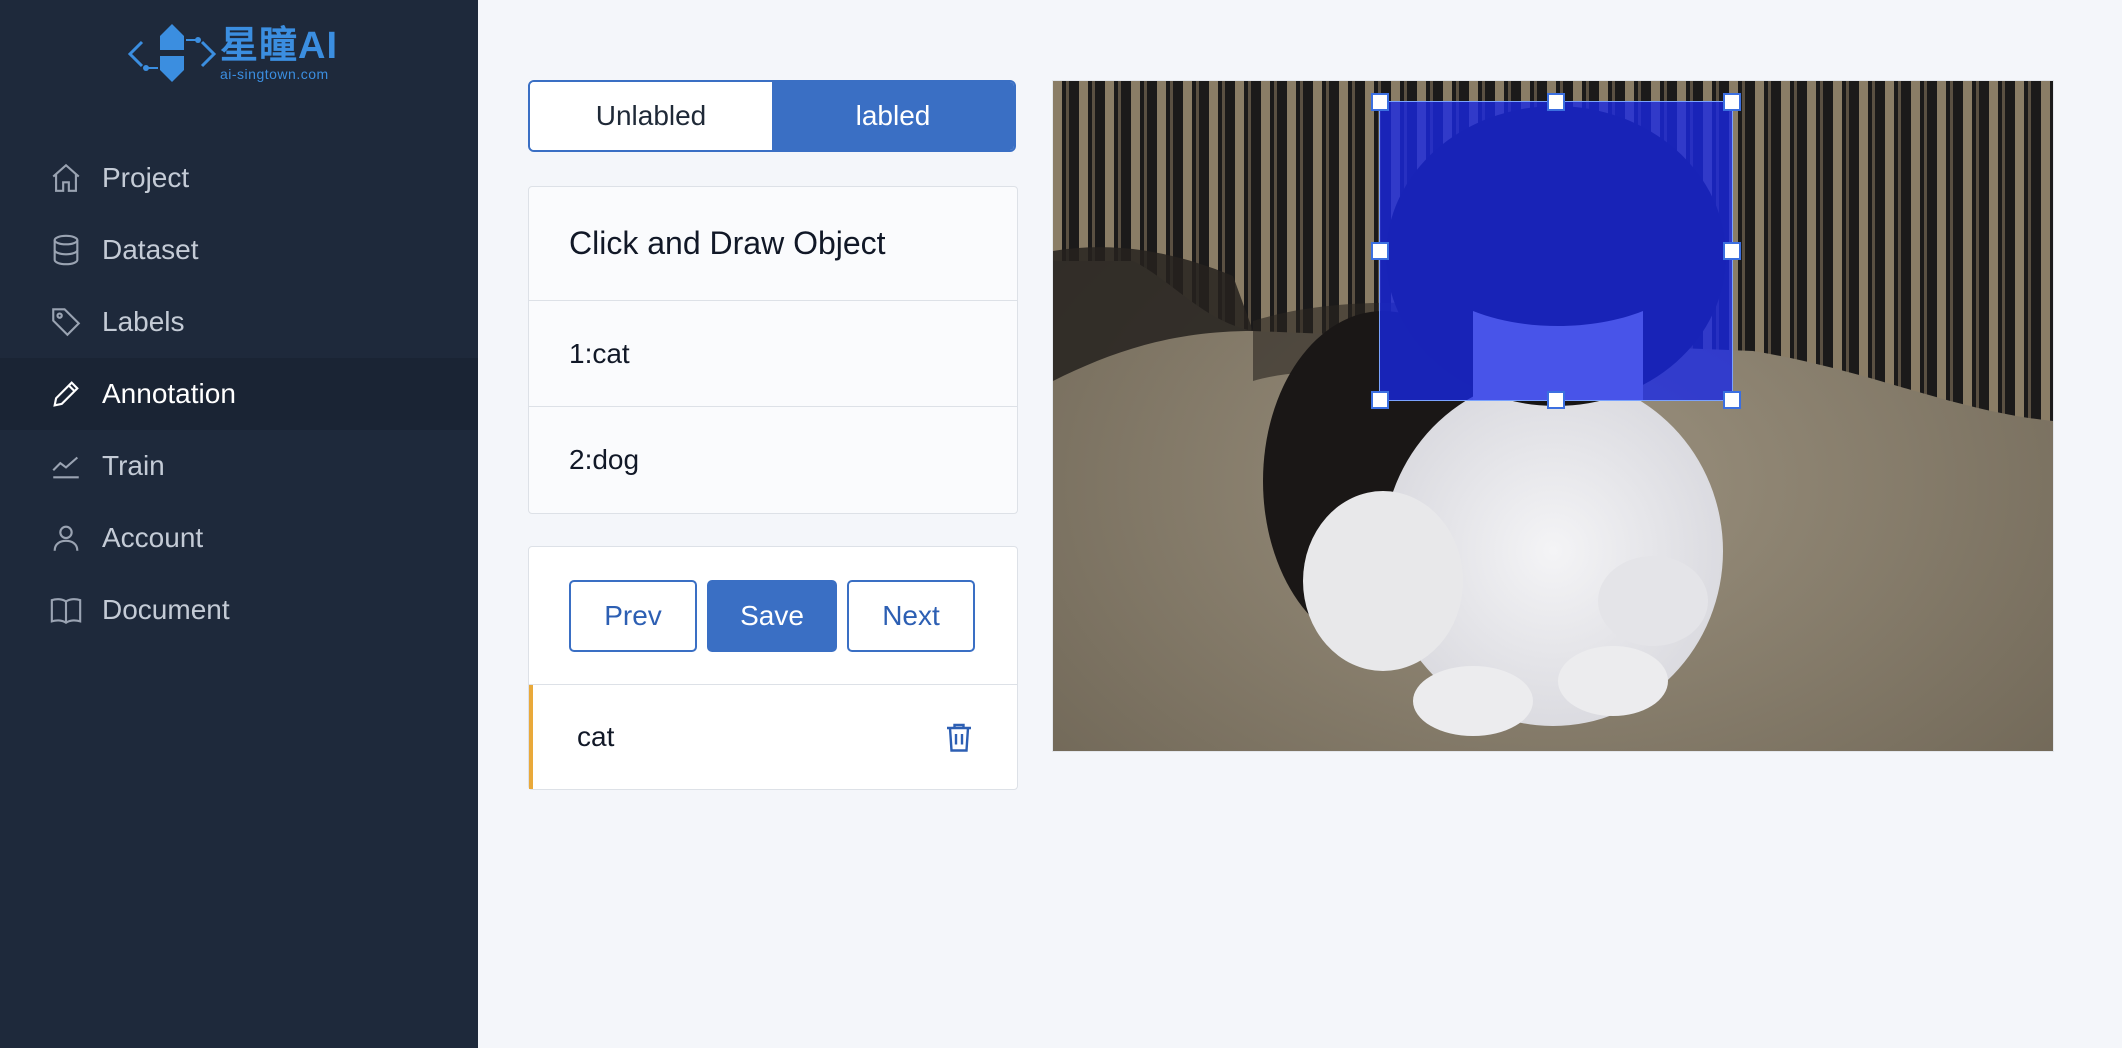 The width and height of the screenshot is (2122, 1048). Describe the element at coordinates (169, 393) in the screenshot. I see `sidebar-item-label: Annotation` at that location.